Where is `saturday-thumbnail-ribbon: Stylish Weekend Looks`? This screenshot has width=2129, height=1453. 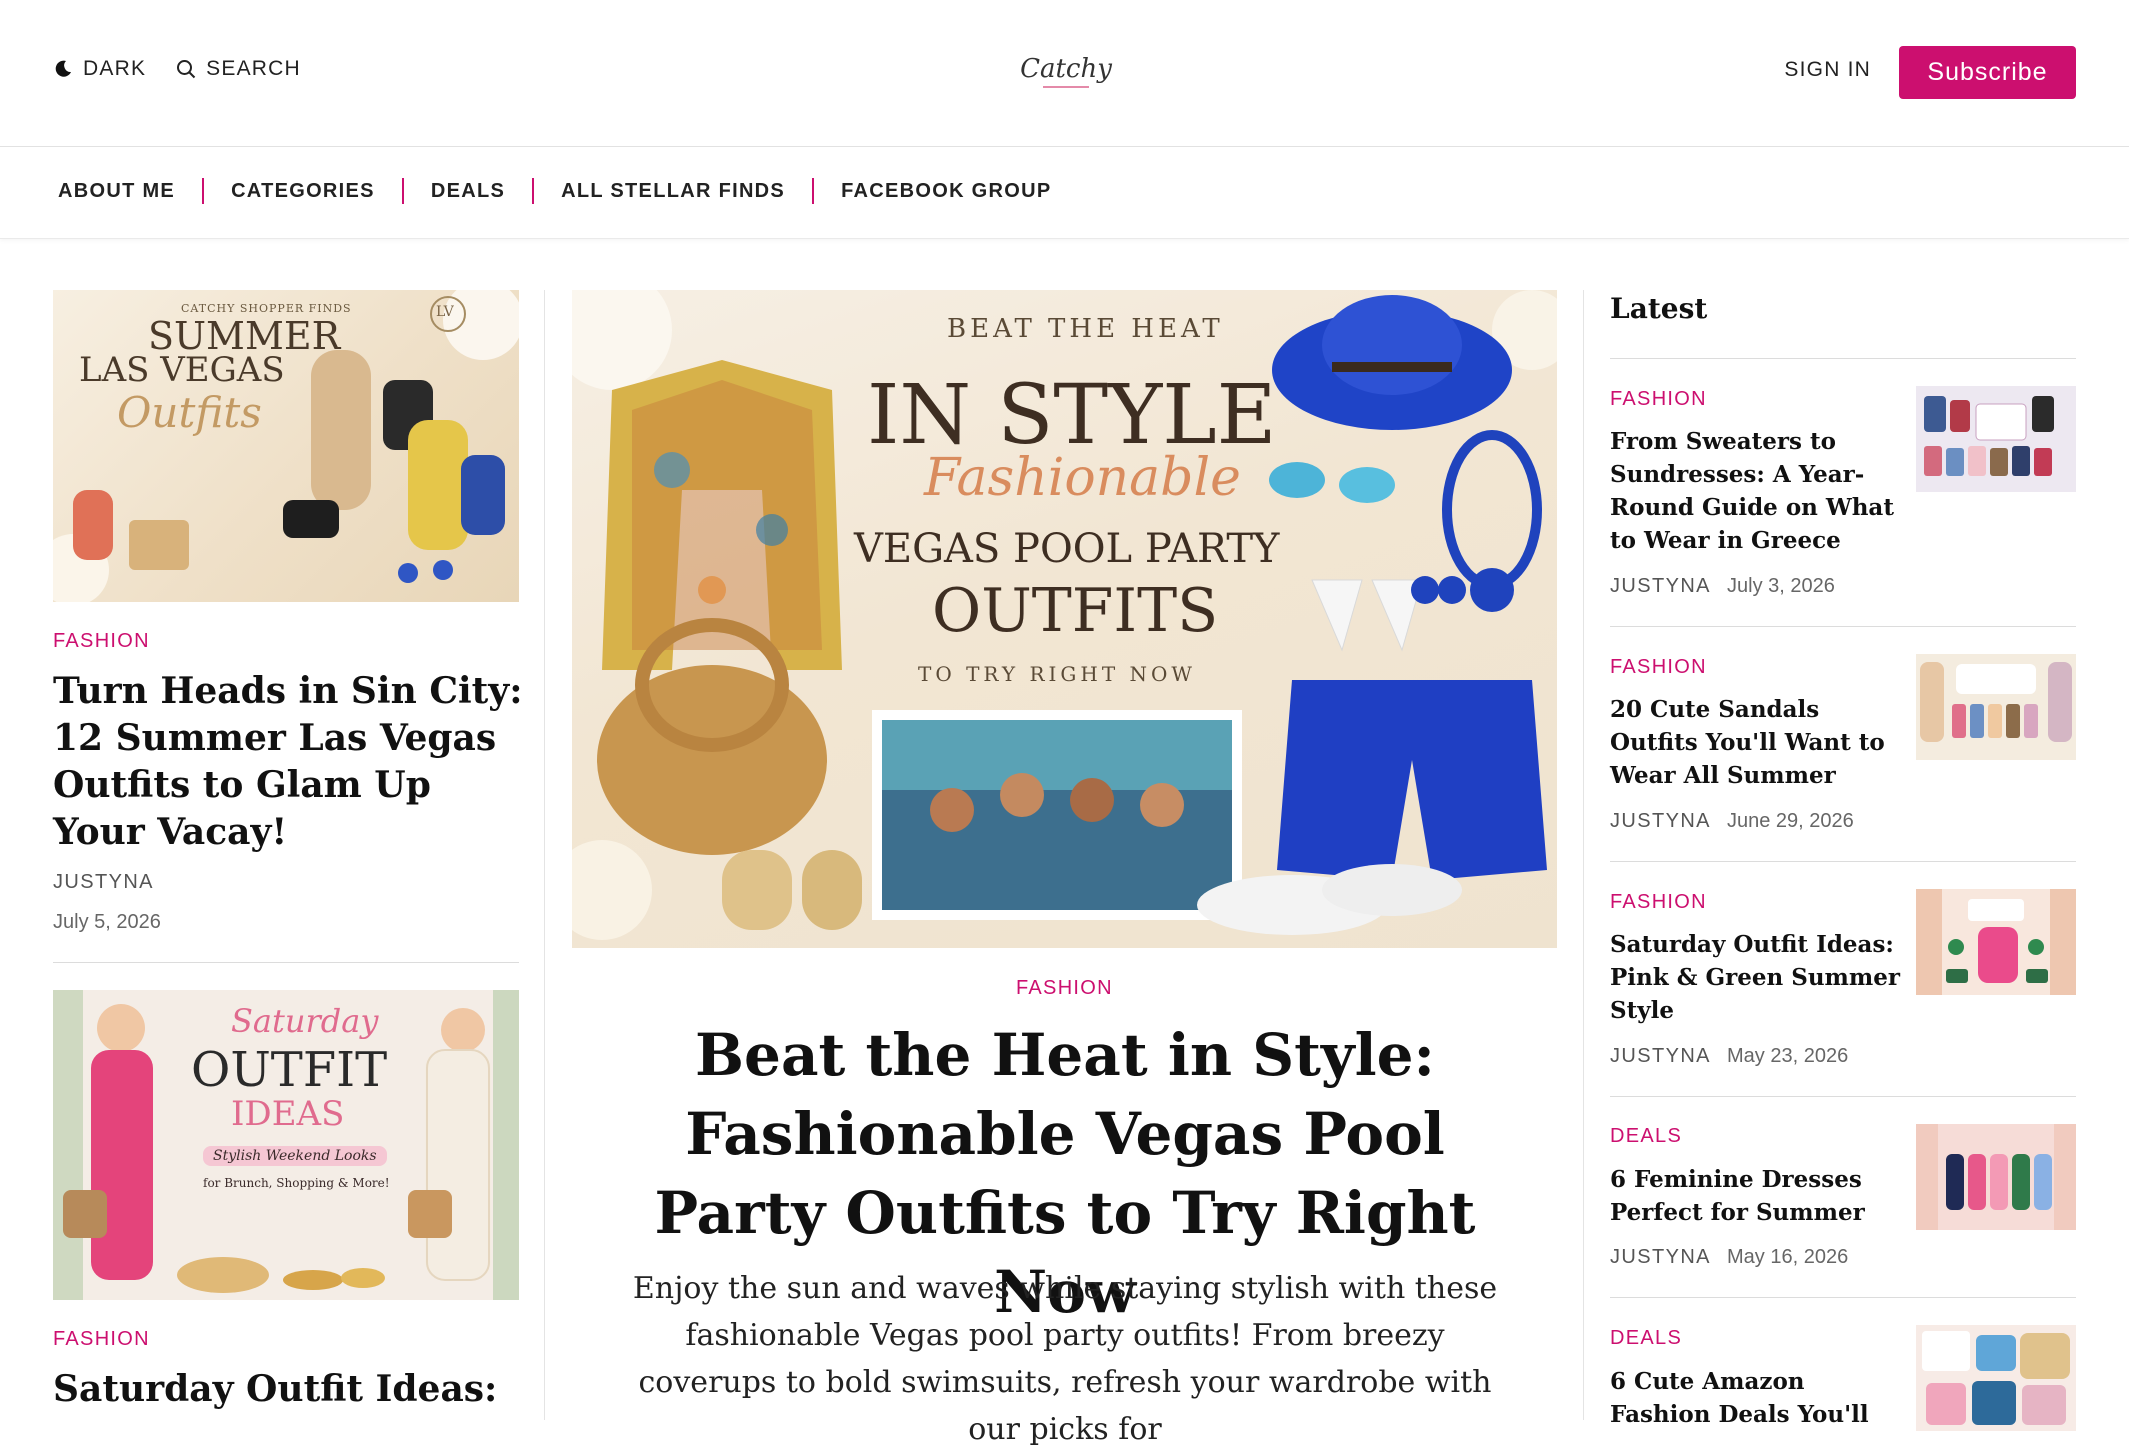 saturday-thumbnail-ribbon: Stylish Weekend Looks is located at coordinates (295, 1156).